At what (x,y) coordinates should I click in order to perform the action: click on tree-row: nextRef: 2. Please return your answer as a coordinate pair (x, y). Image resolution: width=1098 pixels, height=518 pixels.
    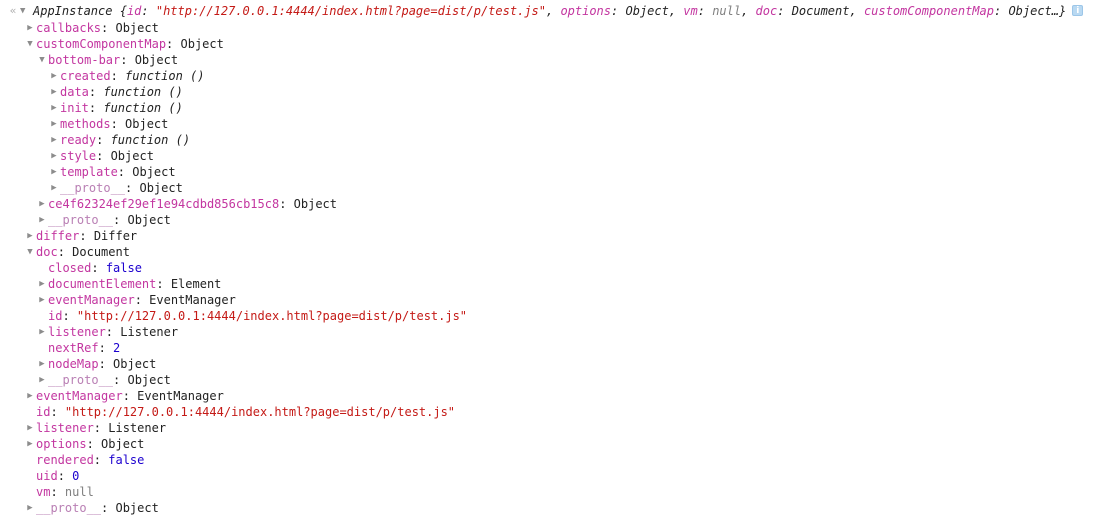
    Looking at the image, I should click on (549, 348).